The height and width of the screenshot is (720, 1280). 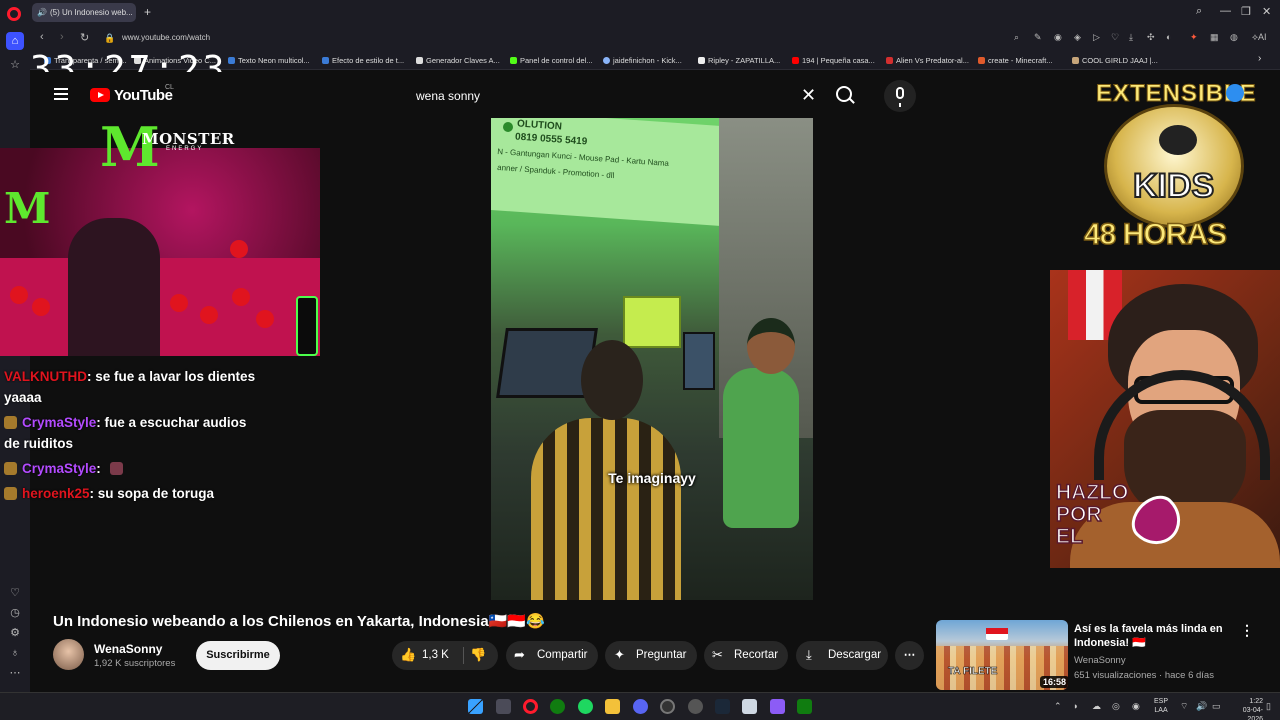 What do you see at coordinates (238, 655) in the screenshot?
I see `subscribe-button: Suscribirme` at bounding box center [238, 655].